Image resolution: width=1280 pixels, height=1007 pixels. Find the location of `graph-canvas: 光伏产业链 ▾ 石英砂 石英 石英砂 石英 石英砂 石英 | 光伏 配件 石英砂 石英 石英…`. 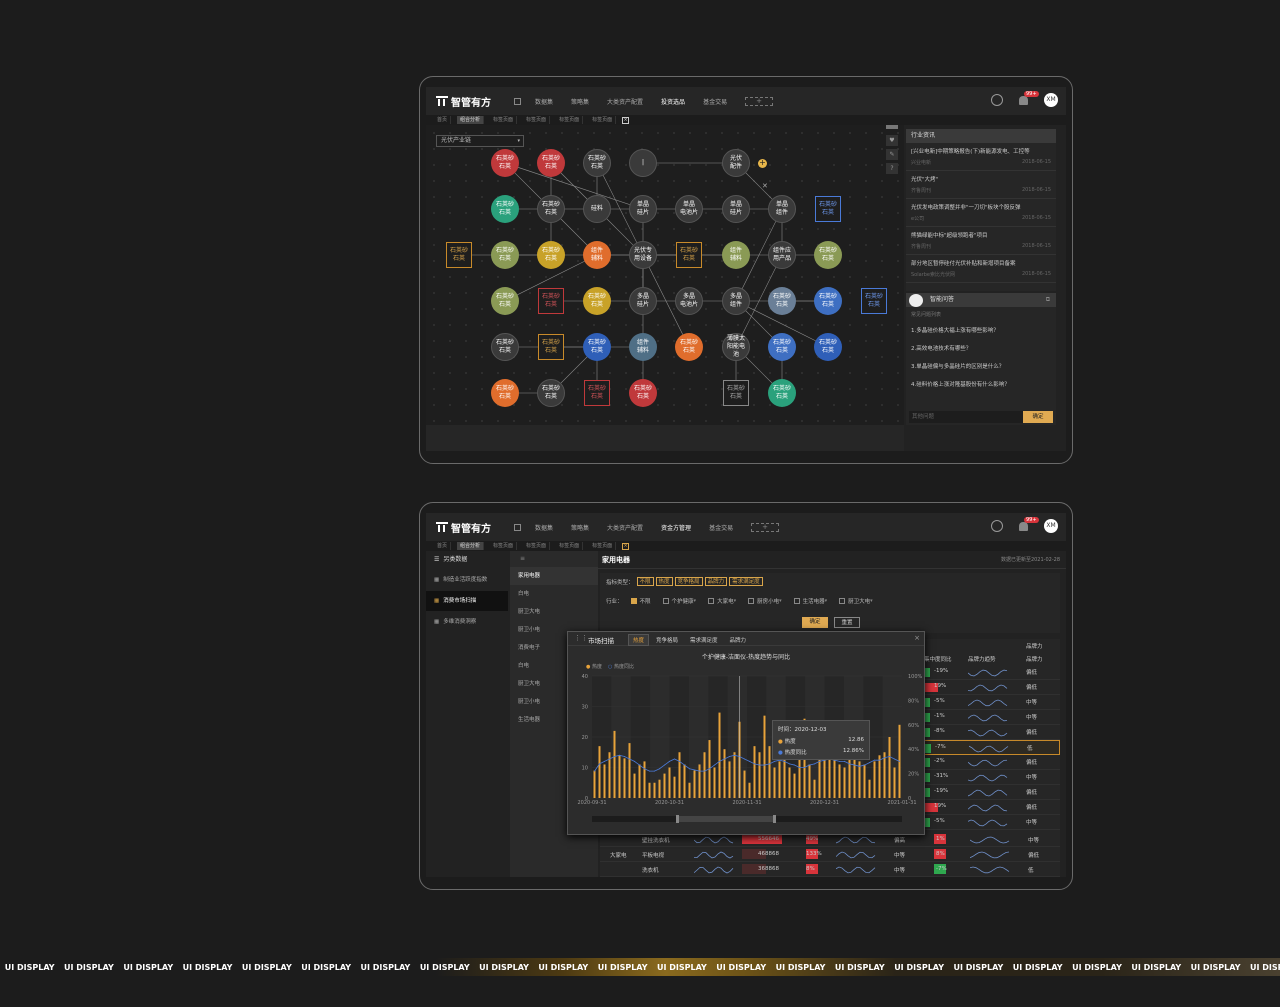

graph-canvas: 光伏产业链 ▾ 石英砂 石英 石英砂 石英 石英砂 石英 | 光伏 配件 石英砂 石英 石英… is located at coordinates (665, 275).